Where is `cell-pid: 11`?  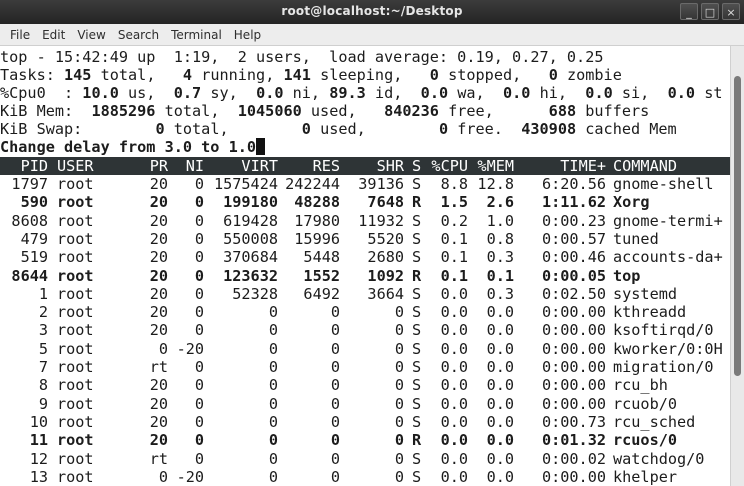 cell-pid: 11 is located at coordinates (38, 440).